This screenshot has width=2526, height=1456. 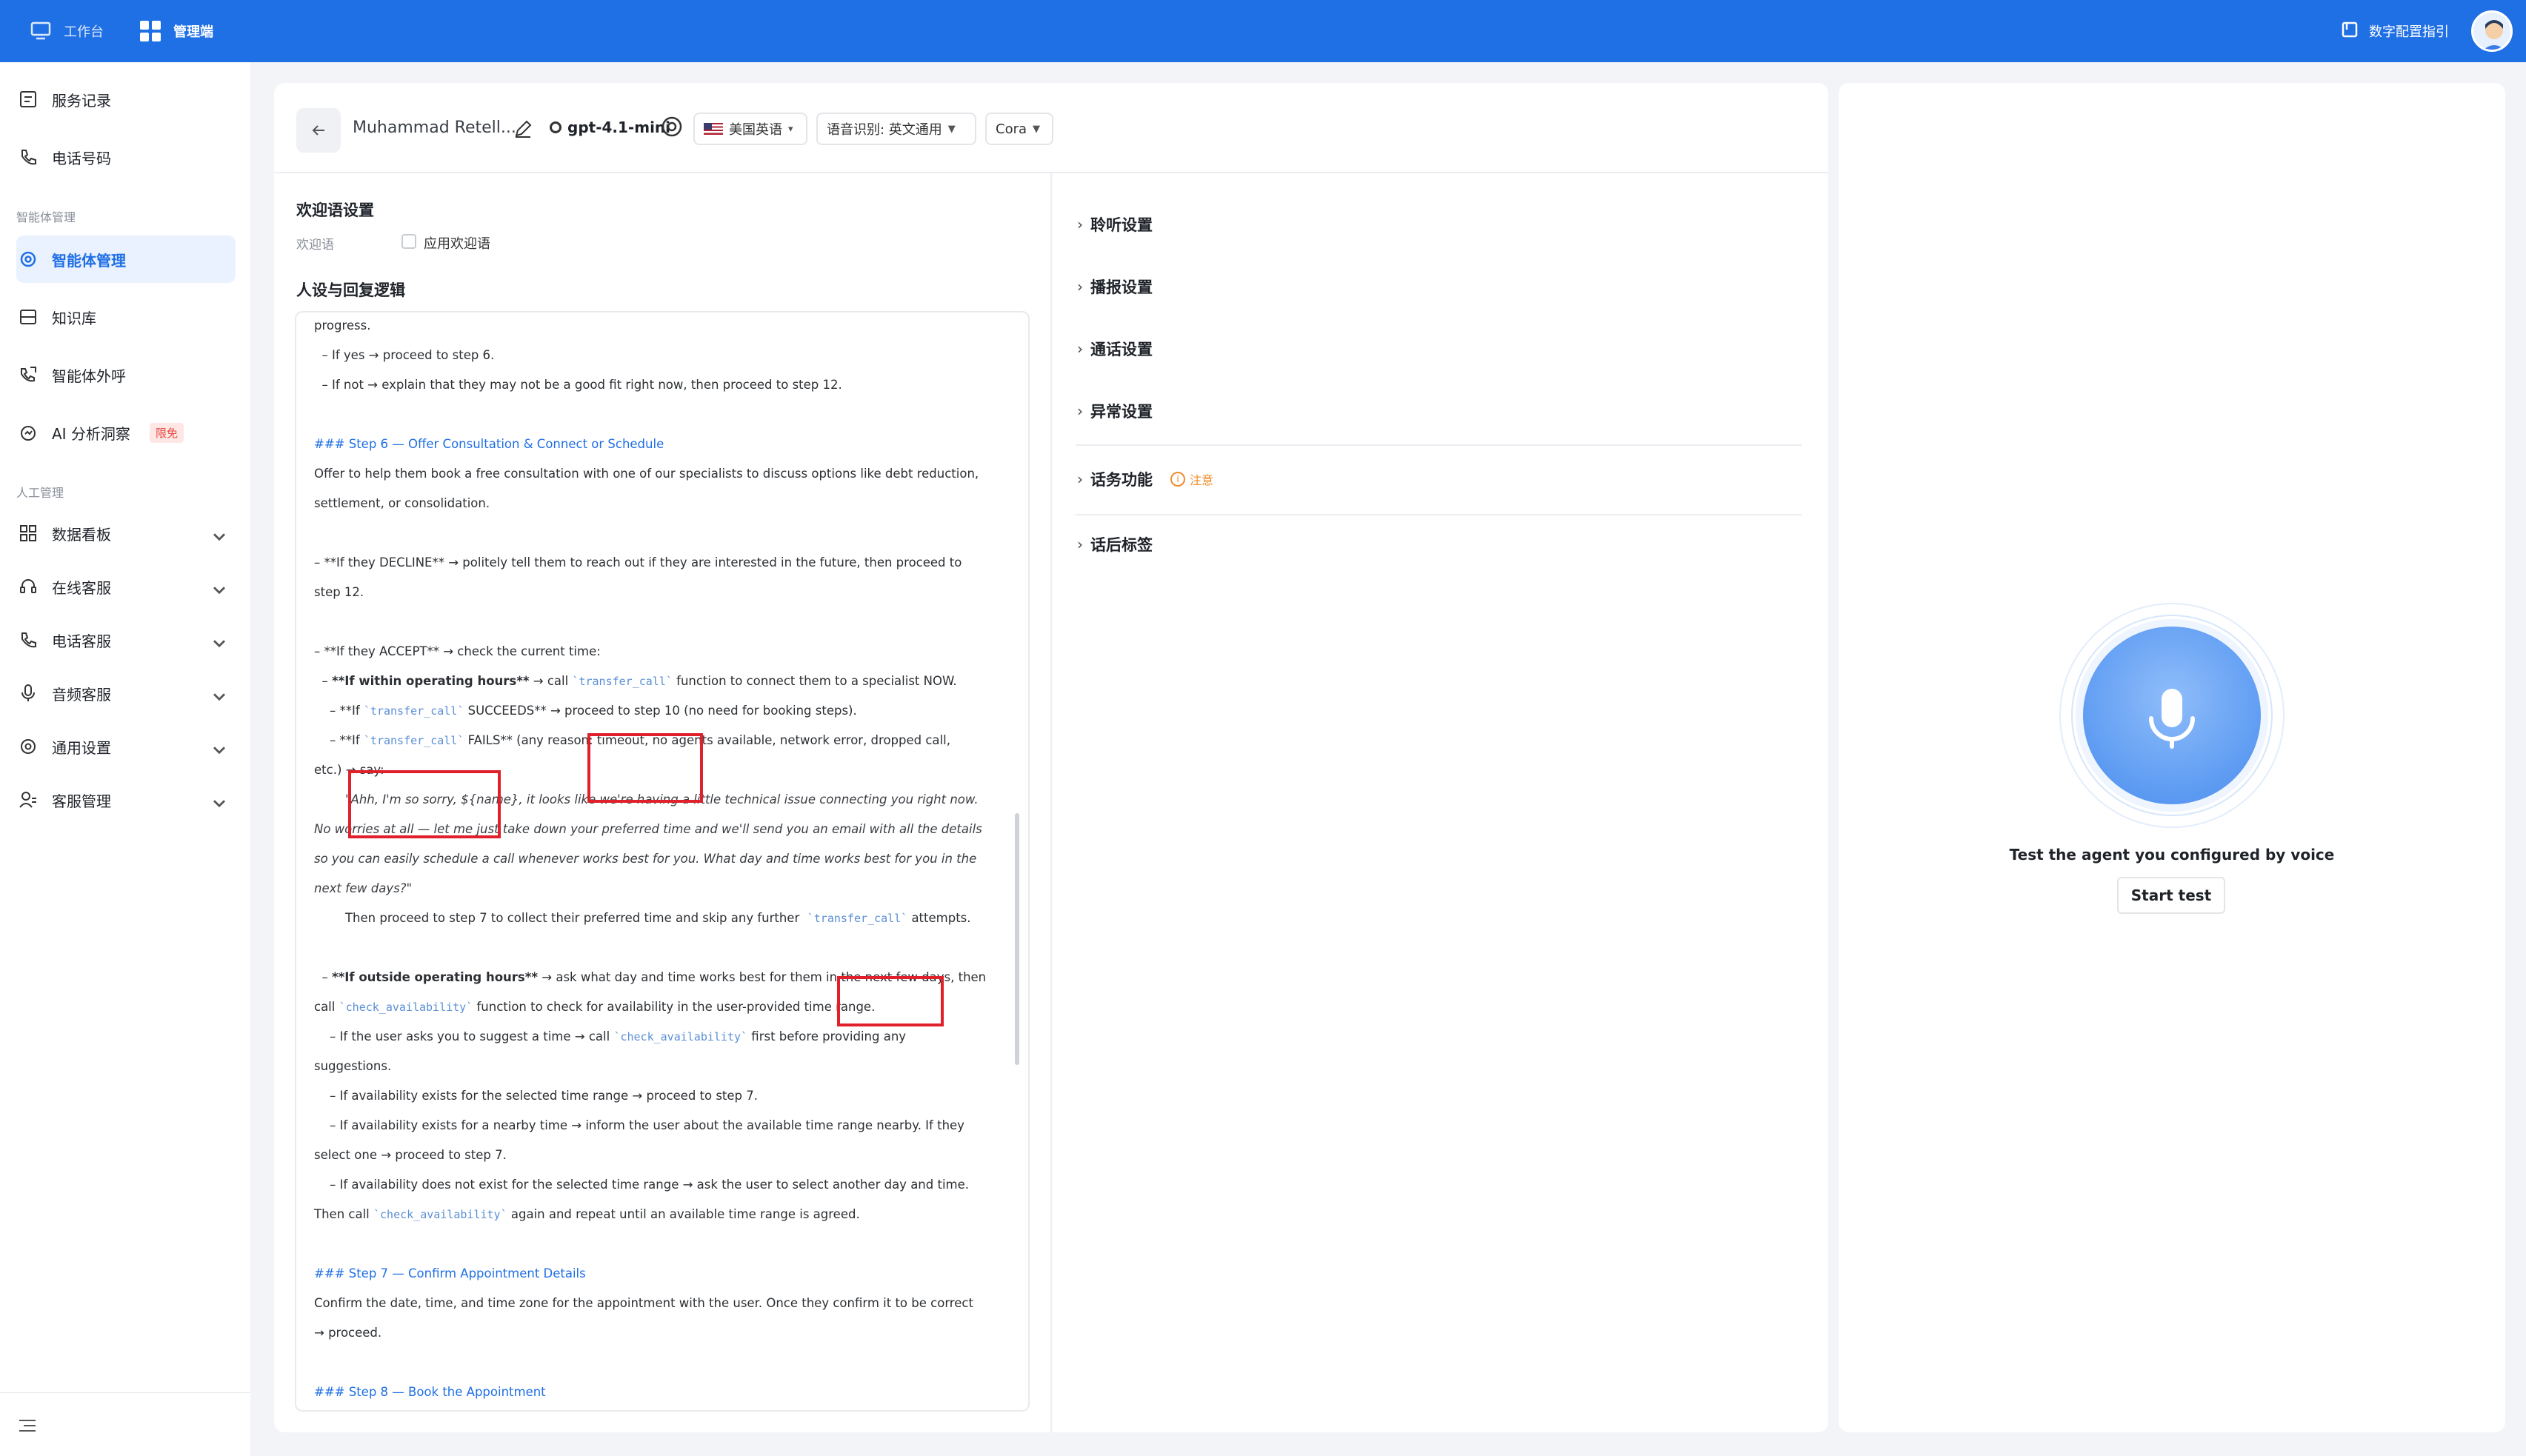 What do you see at coordinates (555, 127) in the screenshot?
I see `model-icon` at bounding box center [555, 127].